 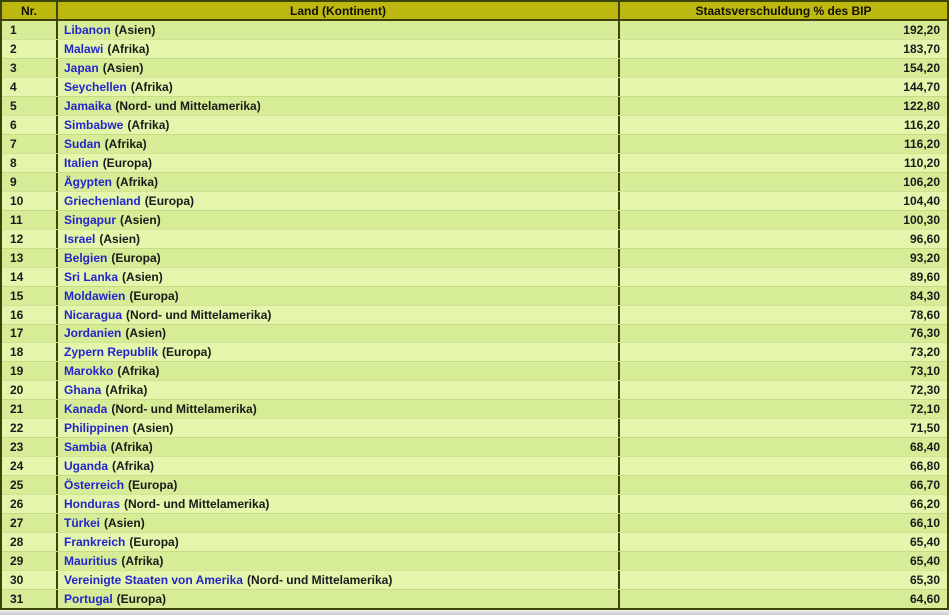 I want to click on country-cell: Österreich (Europa), so click(x=337, y=485).